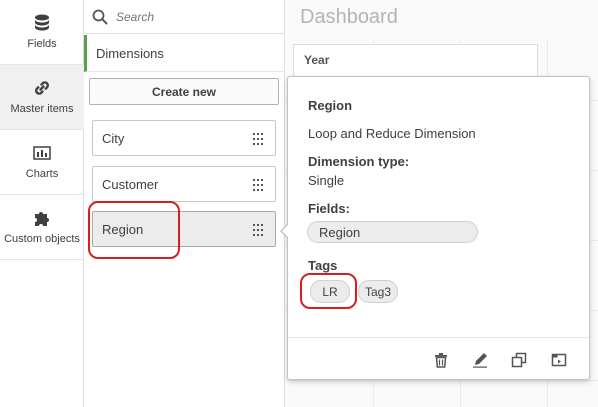 Image resolution: width=598 pixels, height=407 pixels. I want to click on bar-chart-icon, so click(42, 153).